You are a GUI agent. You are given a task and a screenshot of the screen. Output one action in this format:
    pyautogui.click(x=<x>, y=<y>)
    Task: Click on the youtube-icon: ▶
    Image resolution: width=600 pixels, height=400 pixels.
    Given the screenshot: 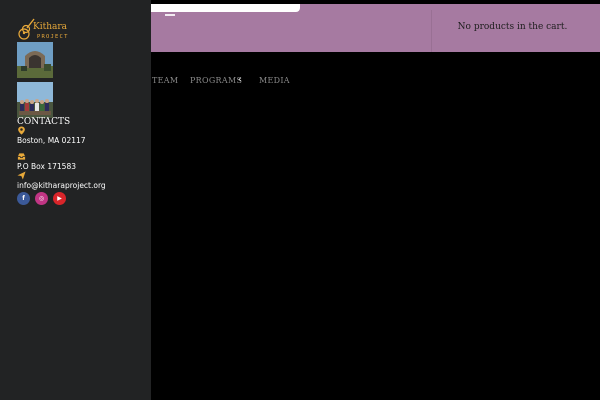 What is the action you would take?
    pyautogui.click(x=59, y=198)
    